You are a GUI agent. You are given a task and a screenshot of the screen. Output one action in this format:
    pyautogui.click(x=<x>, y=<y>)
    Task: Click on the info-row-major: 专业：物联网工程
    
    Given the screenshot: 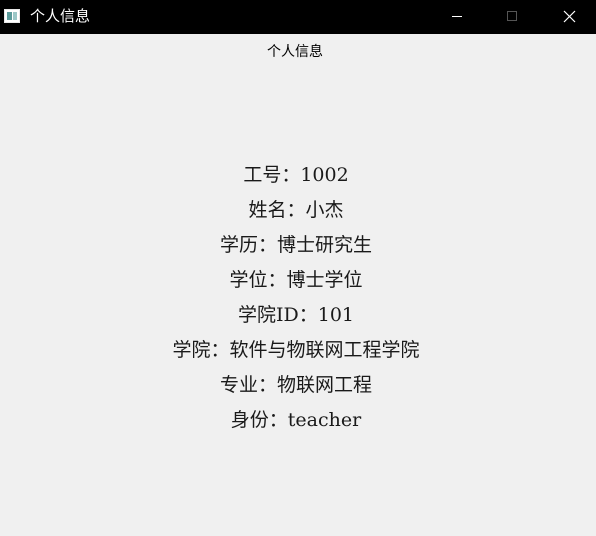 What is the action you would take?
    pyautogui.click(x=296, y=387)
    